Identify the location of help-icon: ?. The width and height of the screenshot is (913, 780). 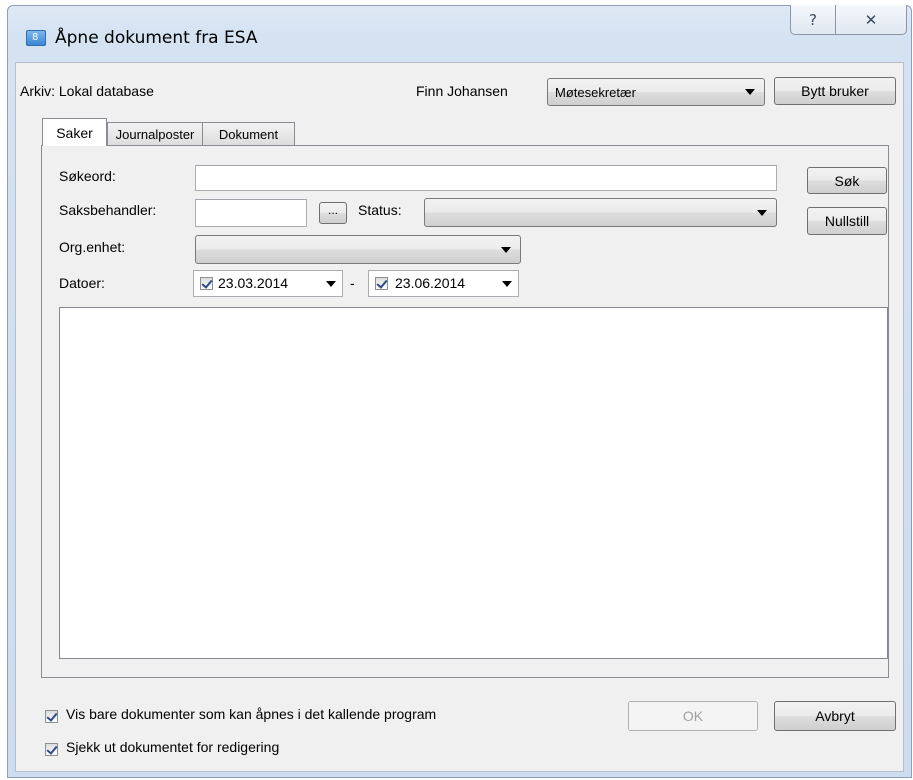
(813, 19).